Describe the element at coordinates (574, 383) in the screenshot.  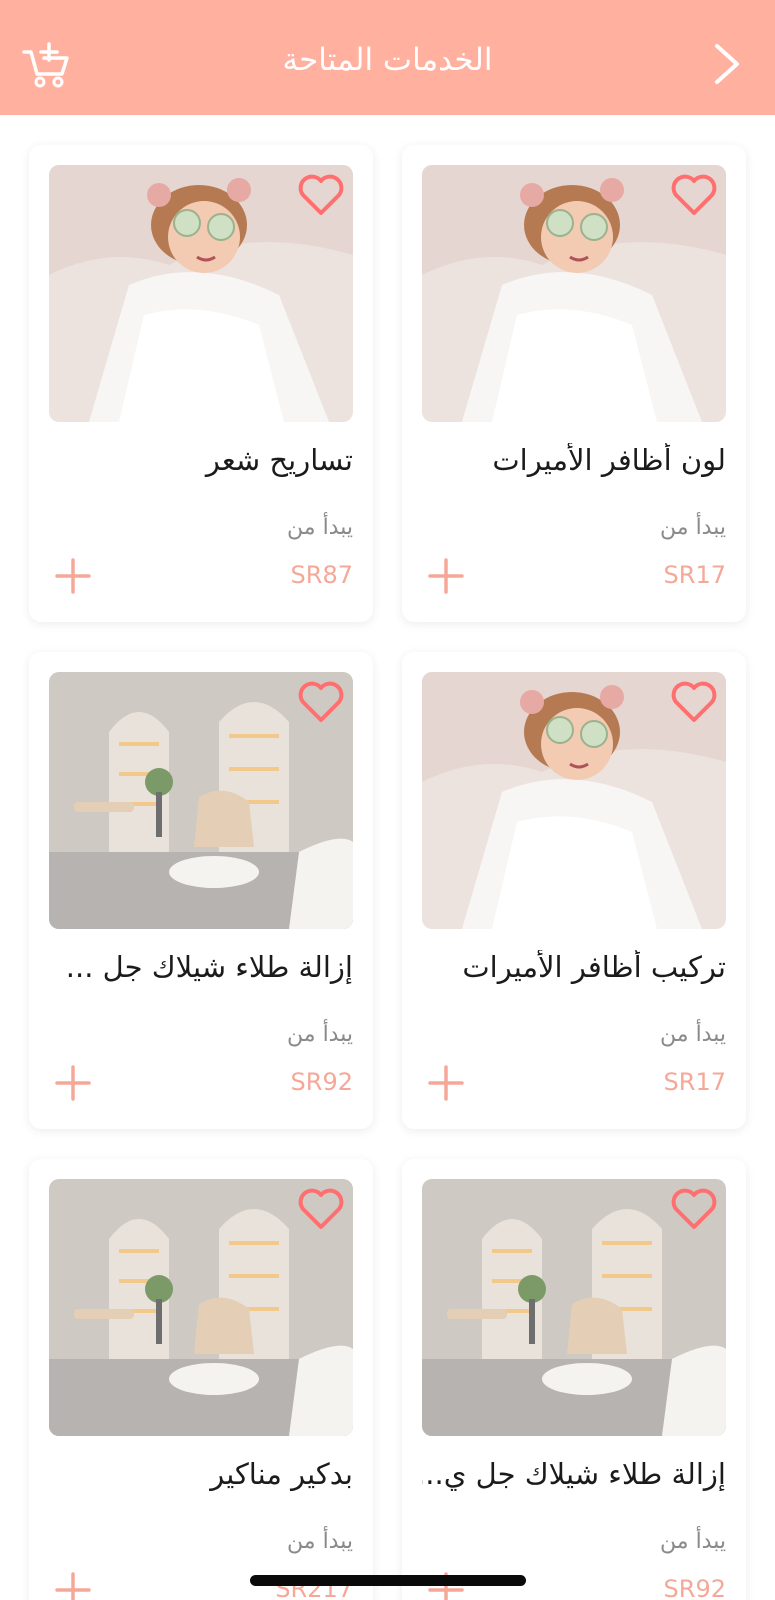
I see `service-card: لون أظافر الأميرات يبدأ من SR17` at that location.